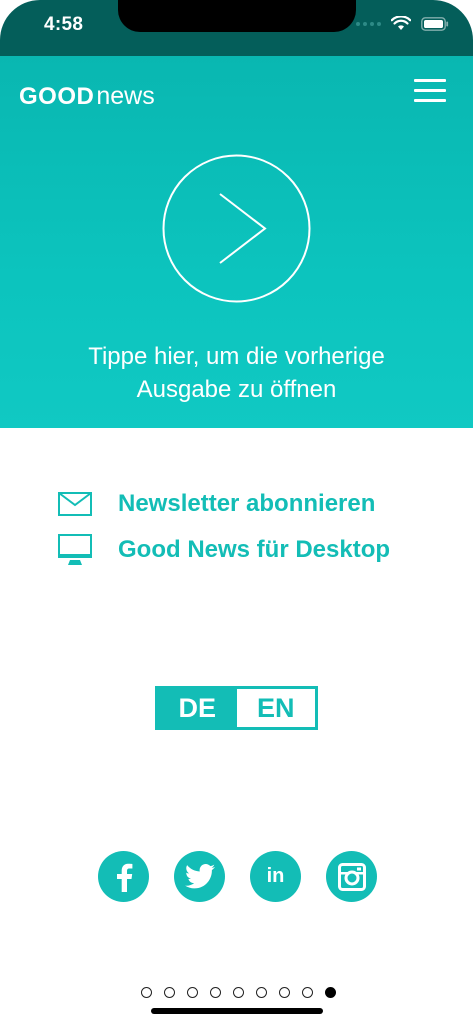 Image resolution: width=473 pixels, height=1024 pixels. What do you see at coordinates (275, 708) in the screenshot?
I see `language-en-button: EN` at bounding box center [275, 708].